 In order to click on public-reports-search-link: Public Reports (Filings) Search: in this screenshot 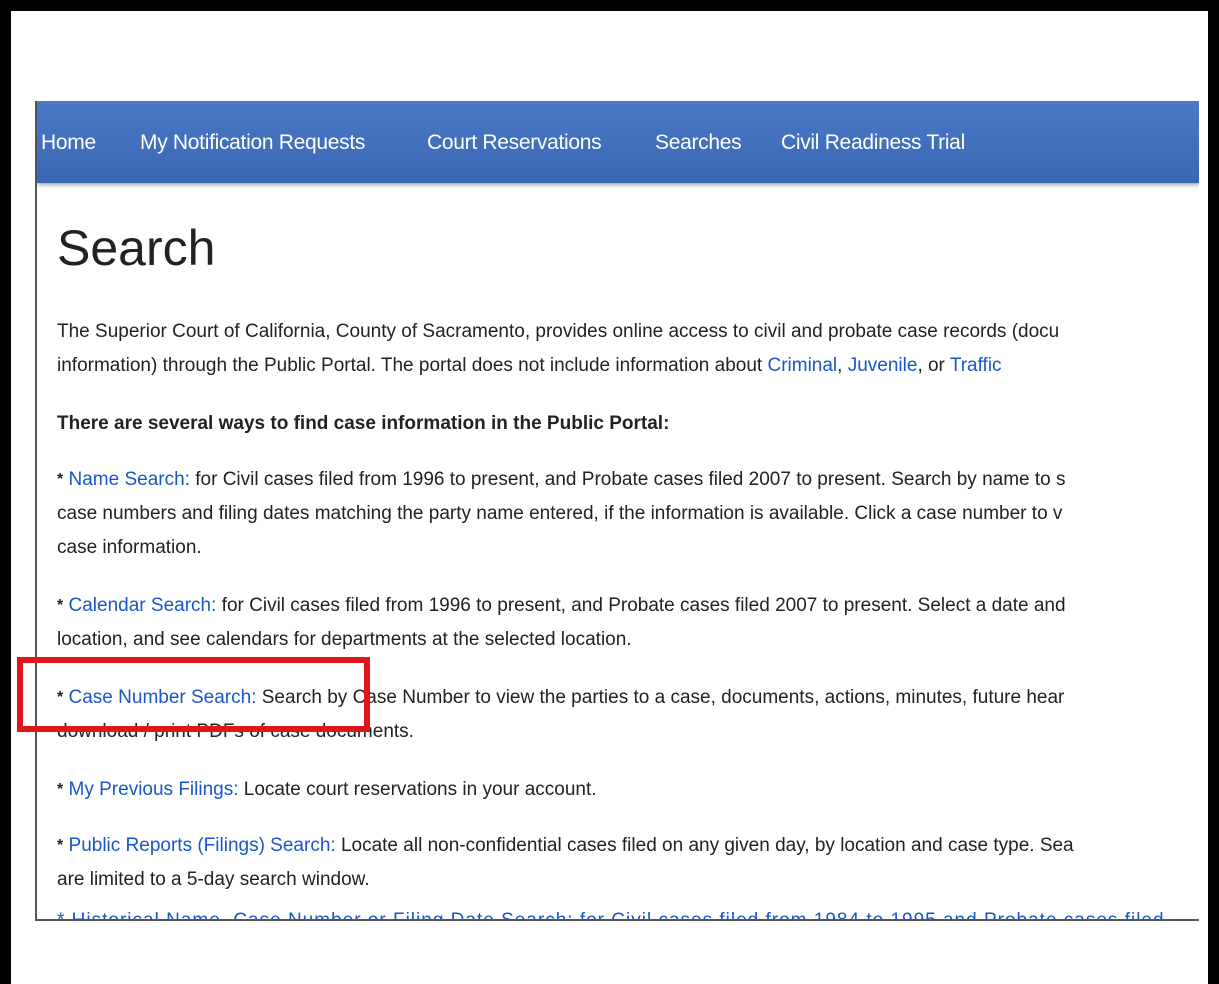, I will do `click(202, 845)`.